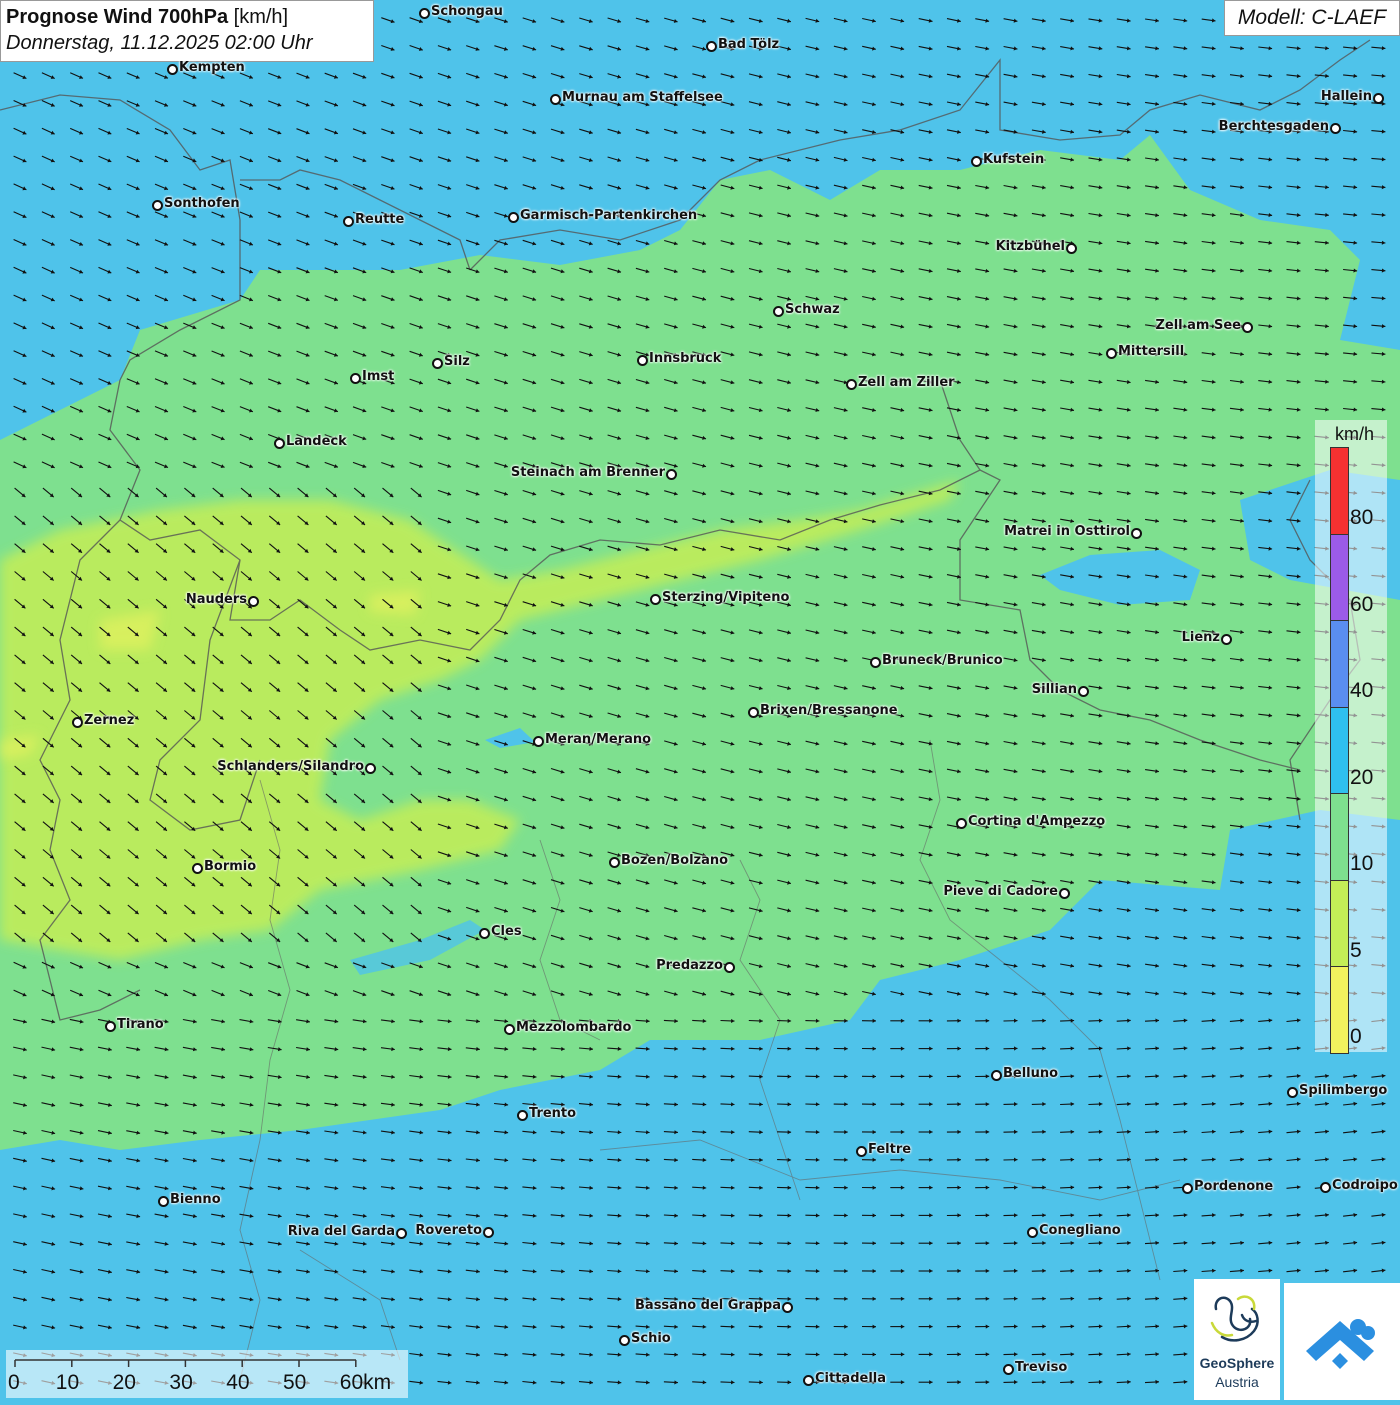 This screenshot has width=1400, height=1405. I want to click on city-label-silz: Silz, so click(457, 362).